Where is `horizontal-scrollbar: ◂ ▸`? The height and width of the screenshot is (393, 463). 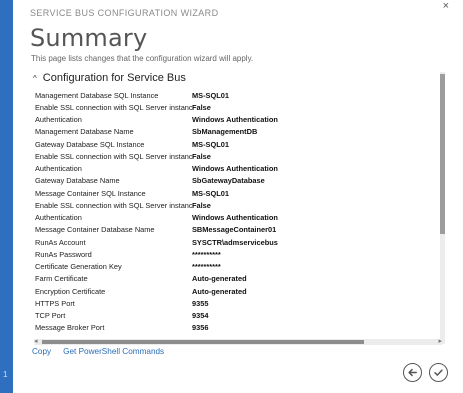
horizontal-scrollbar: ◂ ▸ is located at coordinates (238, 341).